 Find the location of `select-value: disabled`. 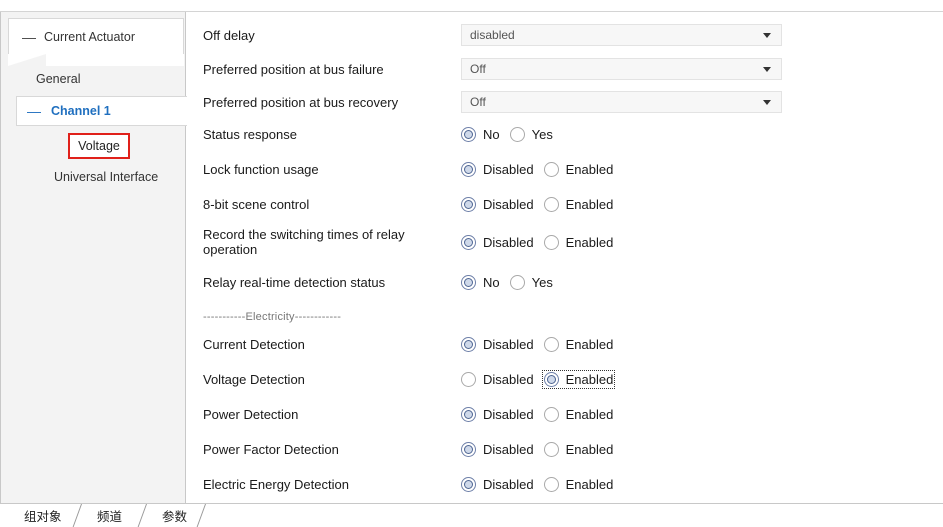

select-value: disabled is located at coordinates (492, 35).